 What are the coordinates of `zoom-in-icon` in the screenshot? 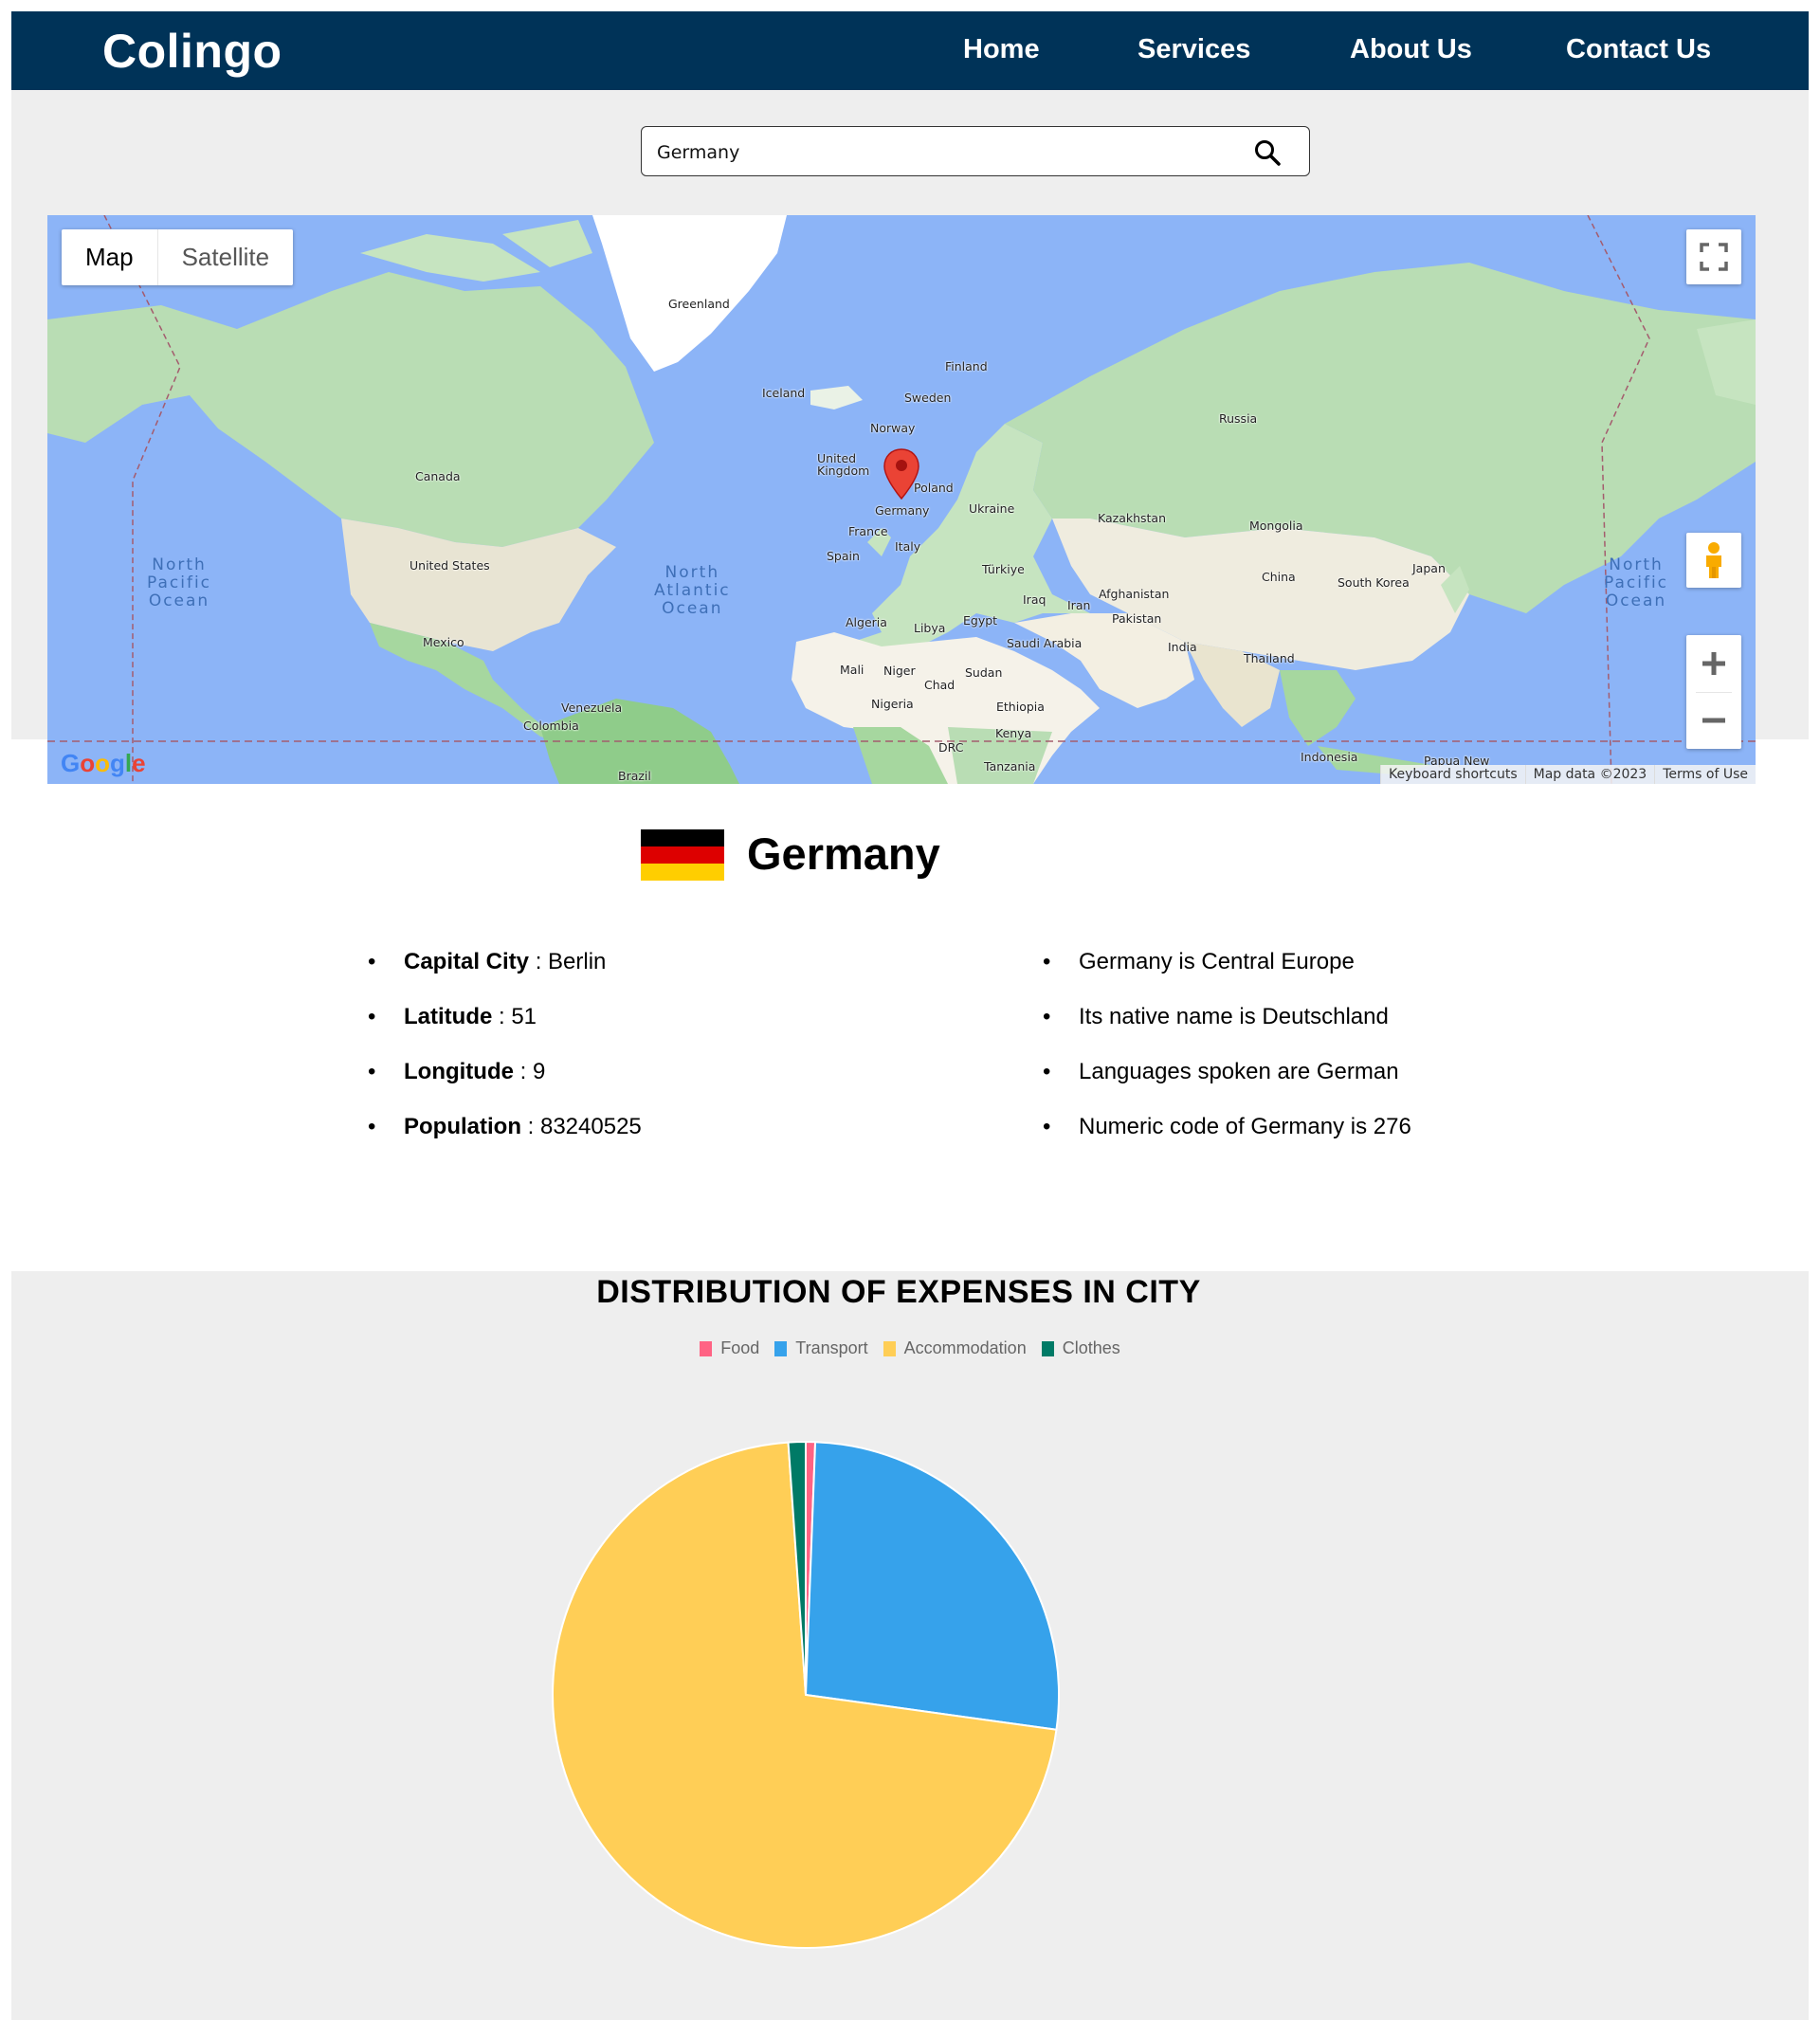 It's located at (1713, 664).